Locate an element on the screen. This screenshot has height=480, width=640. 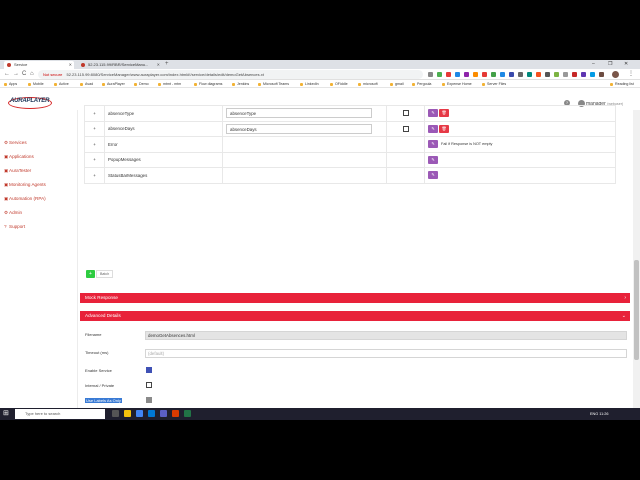
bookmark-item: LinkedIn is located at coordinates (309, 84).